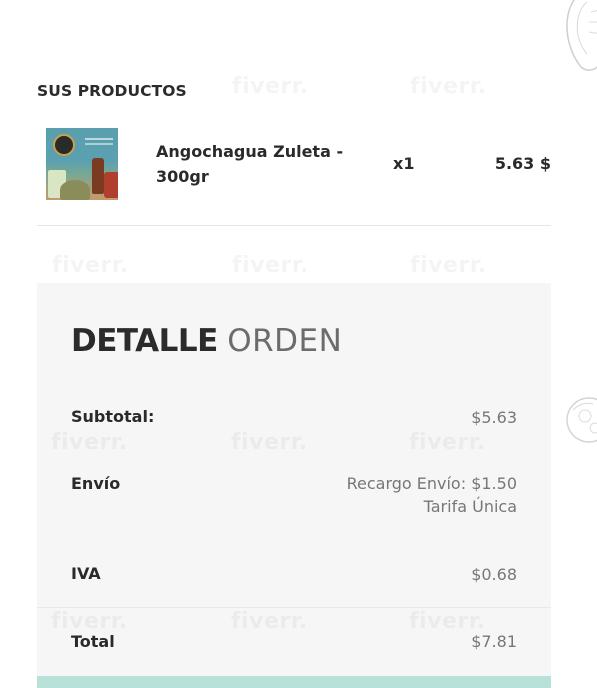 This screenshot has width=597, height=688. What do you see at coordinates (113, 416) in the screenshot?
I see `subtotal-label: Subtotal:` at bounding box center [113, 416].